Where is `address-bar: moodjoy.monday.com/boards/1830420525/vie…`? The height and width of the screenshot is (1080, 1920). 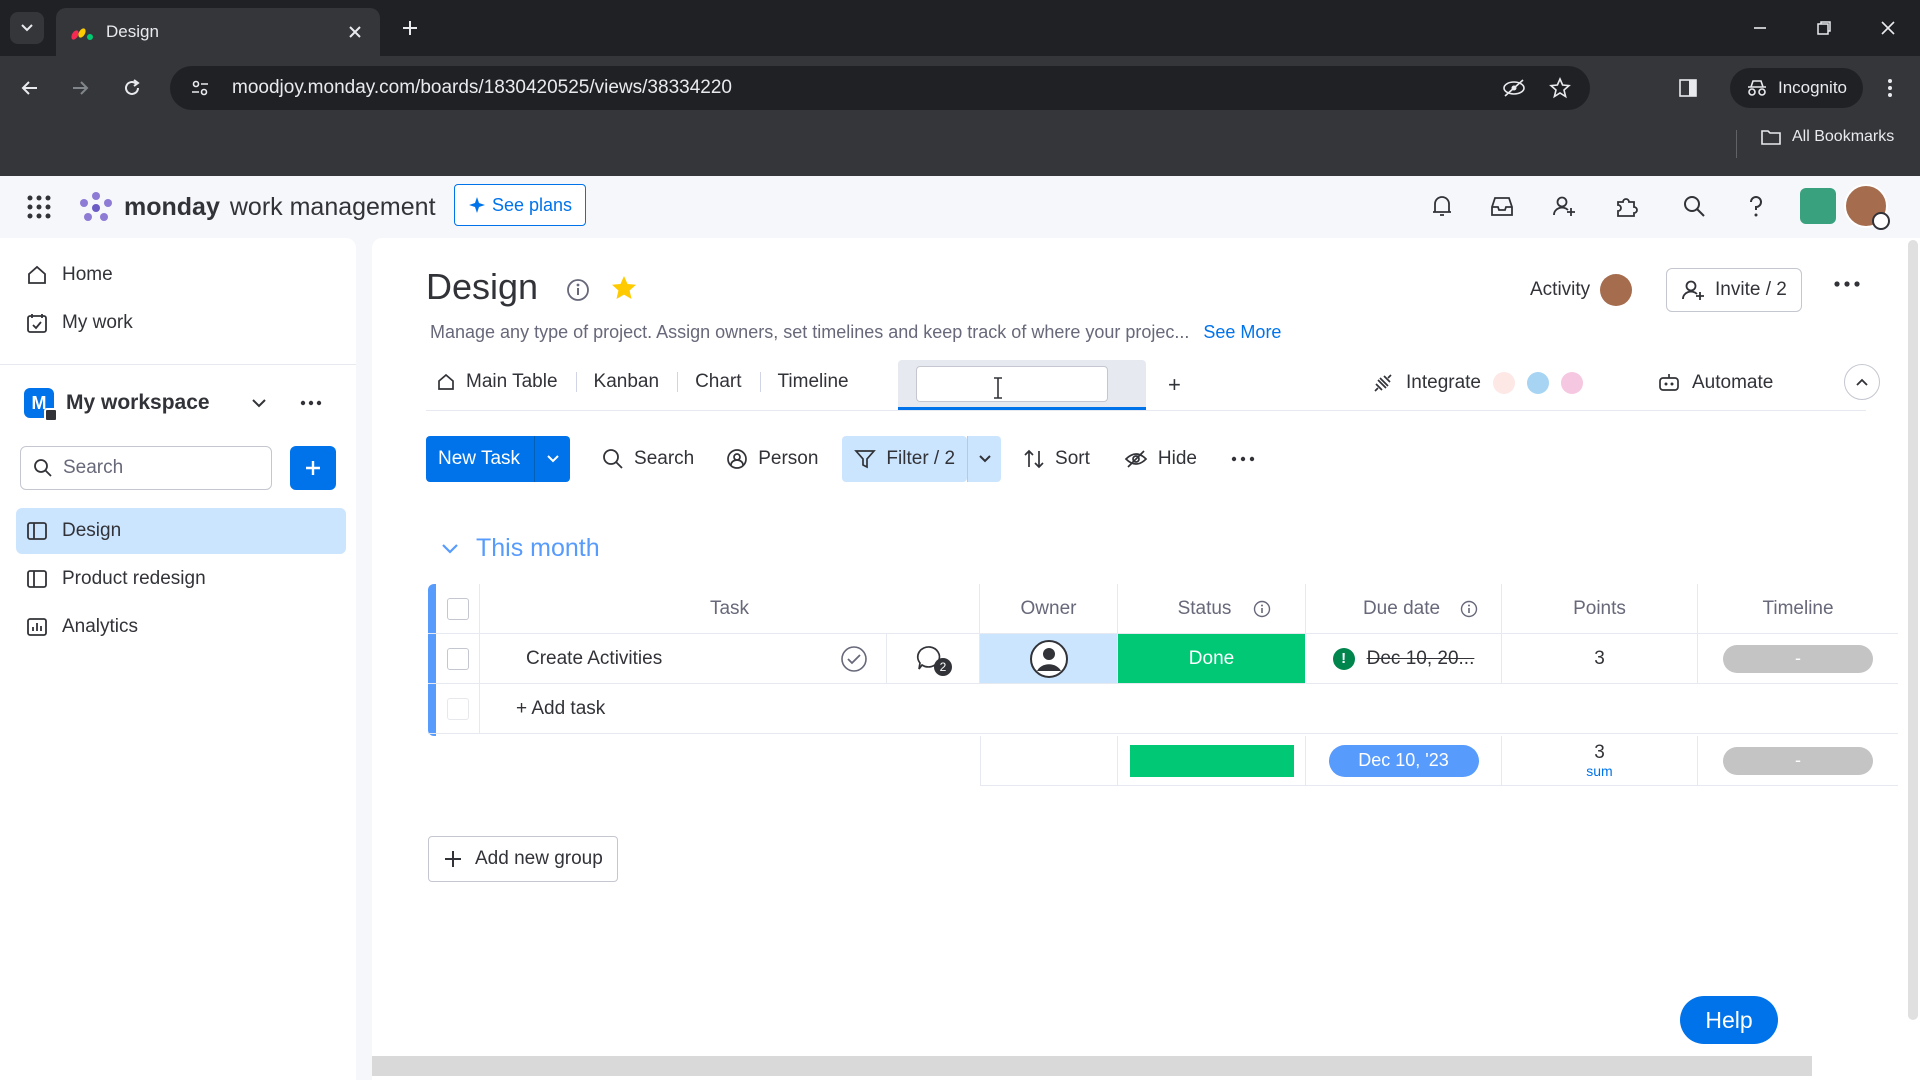 address-bar: moodjoy.monday.com/boards/1830420525/vie… is located at coordinates (880, 88).